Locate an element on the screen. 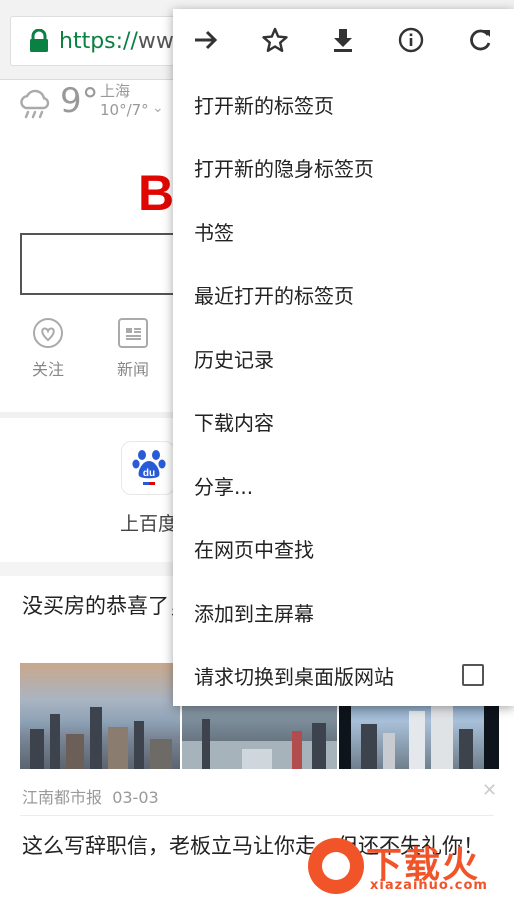 The width and height of the screenshot is (514, 900). watermark-logo: 下载火 xiazaihuo.com is located at coordinates (407, 860).